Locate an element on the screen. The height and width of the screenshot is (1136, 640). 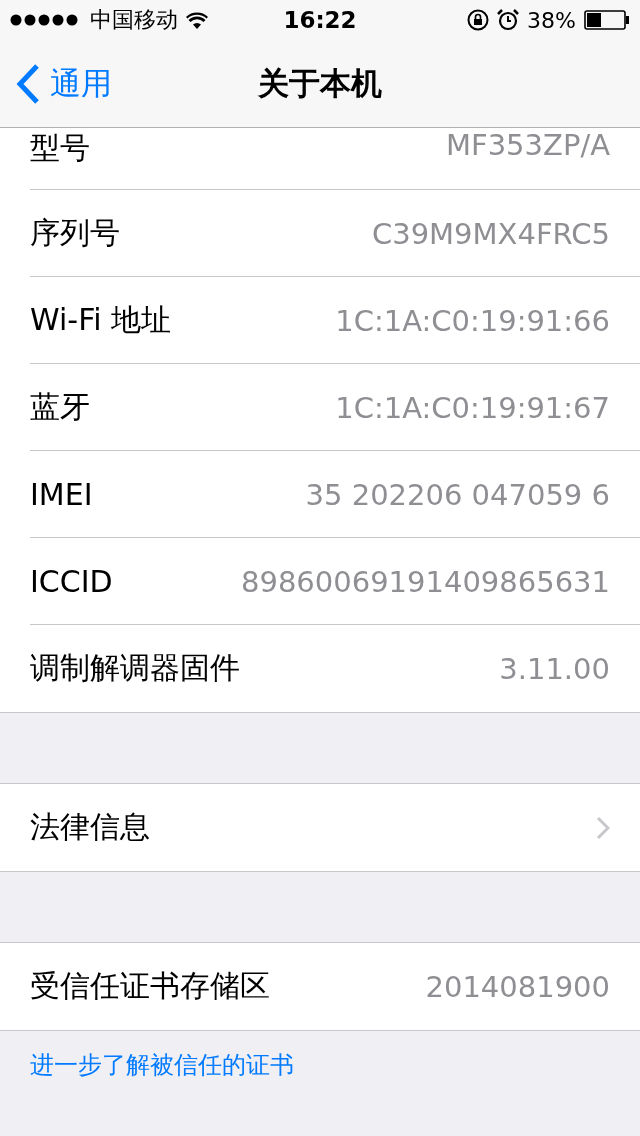
chevron-right-icon is located at coordinates (603, 827).